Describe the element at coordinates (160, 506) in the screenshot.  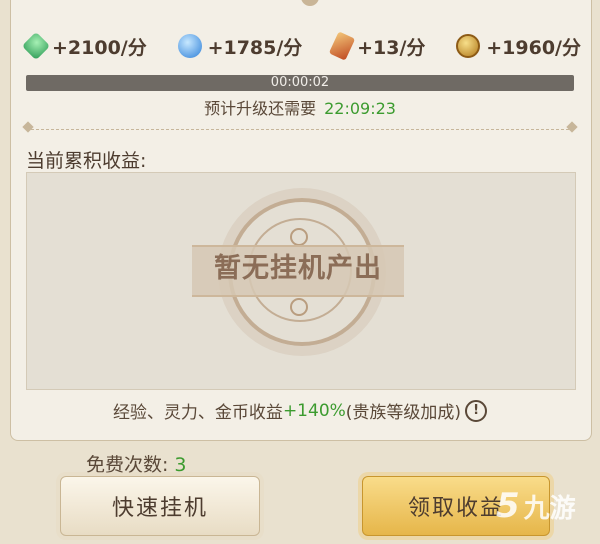
I see `quick-idle-button: 快速挂机` at that location.